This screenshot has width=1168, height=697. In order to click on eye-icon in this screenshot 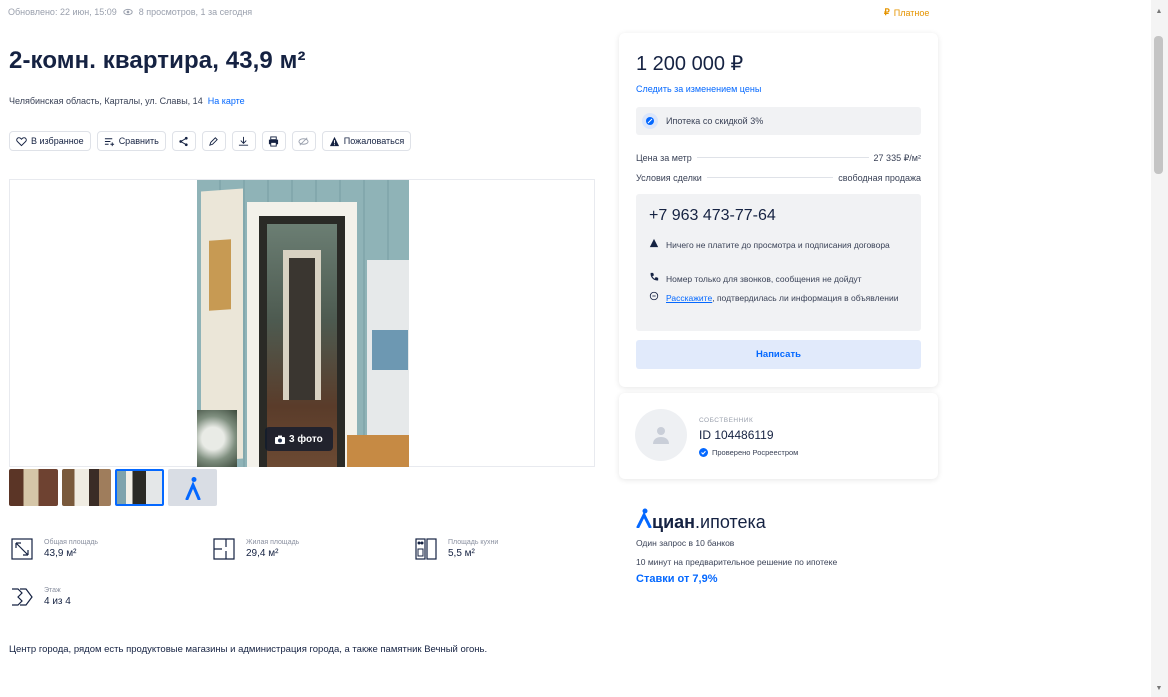, I will do `click(128, 12)`.